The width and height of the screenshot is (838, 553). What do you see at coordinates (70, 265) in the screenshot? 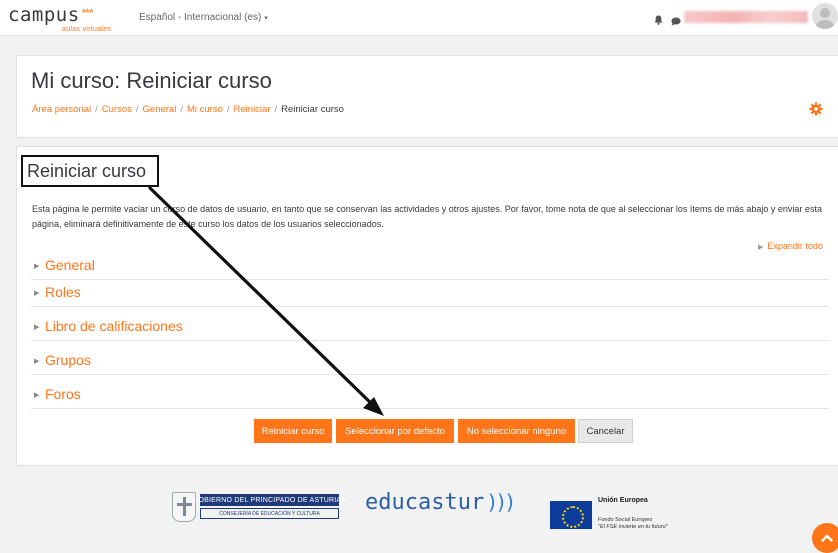
I see `section-label: General` at bounding box center [70, 265].